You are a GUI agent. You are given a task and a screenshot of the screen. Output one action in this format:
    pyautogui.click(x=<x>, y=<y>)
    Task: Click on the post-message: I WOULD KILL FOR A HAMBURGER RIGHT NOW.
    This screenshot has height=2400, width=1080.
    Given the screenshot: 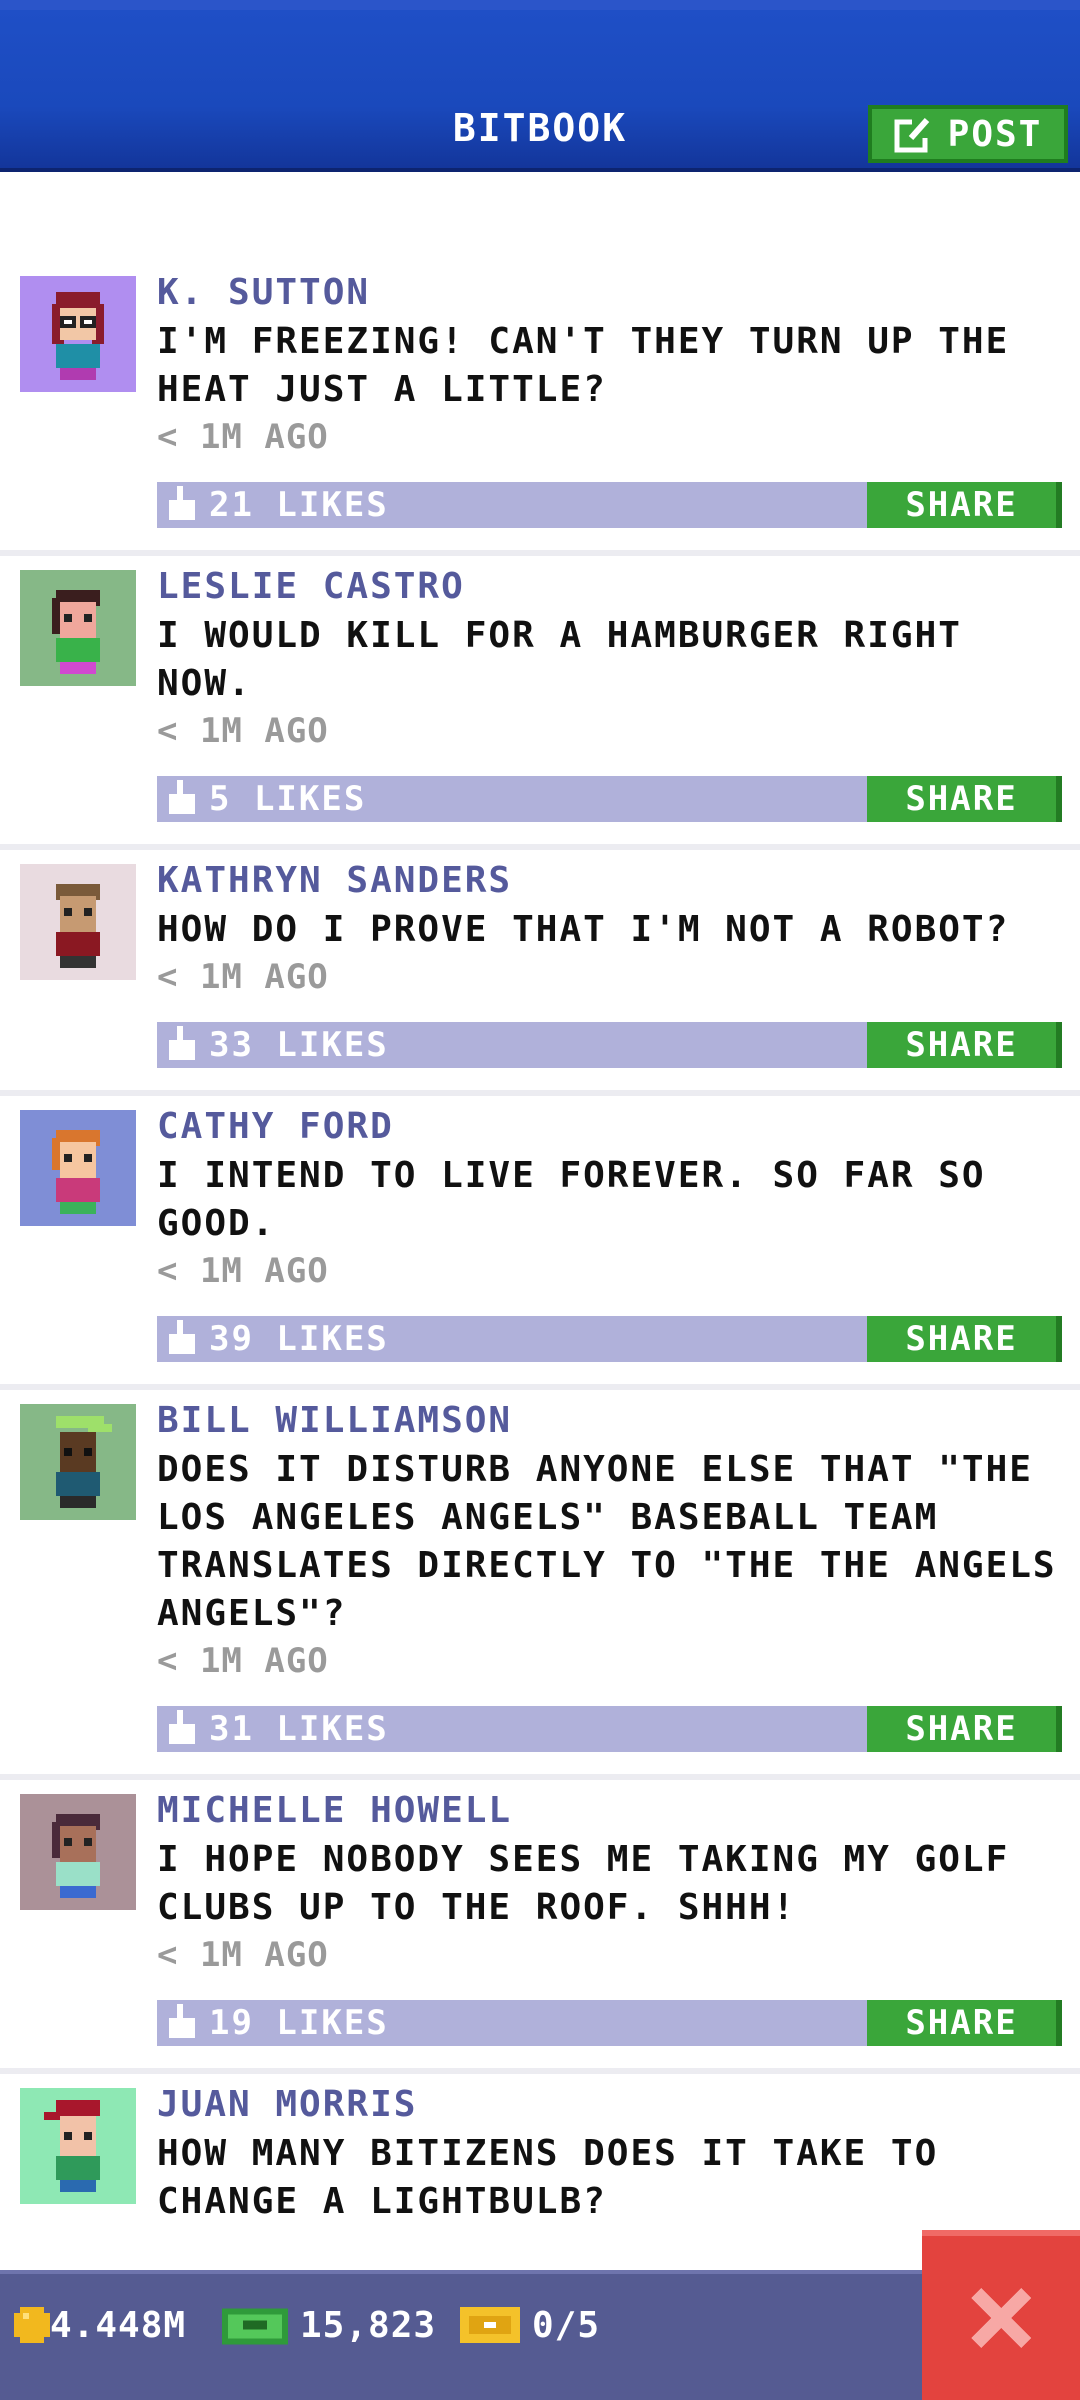 What is the action you would take?
    pyautogui.click(x=571, y=659)
    